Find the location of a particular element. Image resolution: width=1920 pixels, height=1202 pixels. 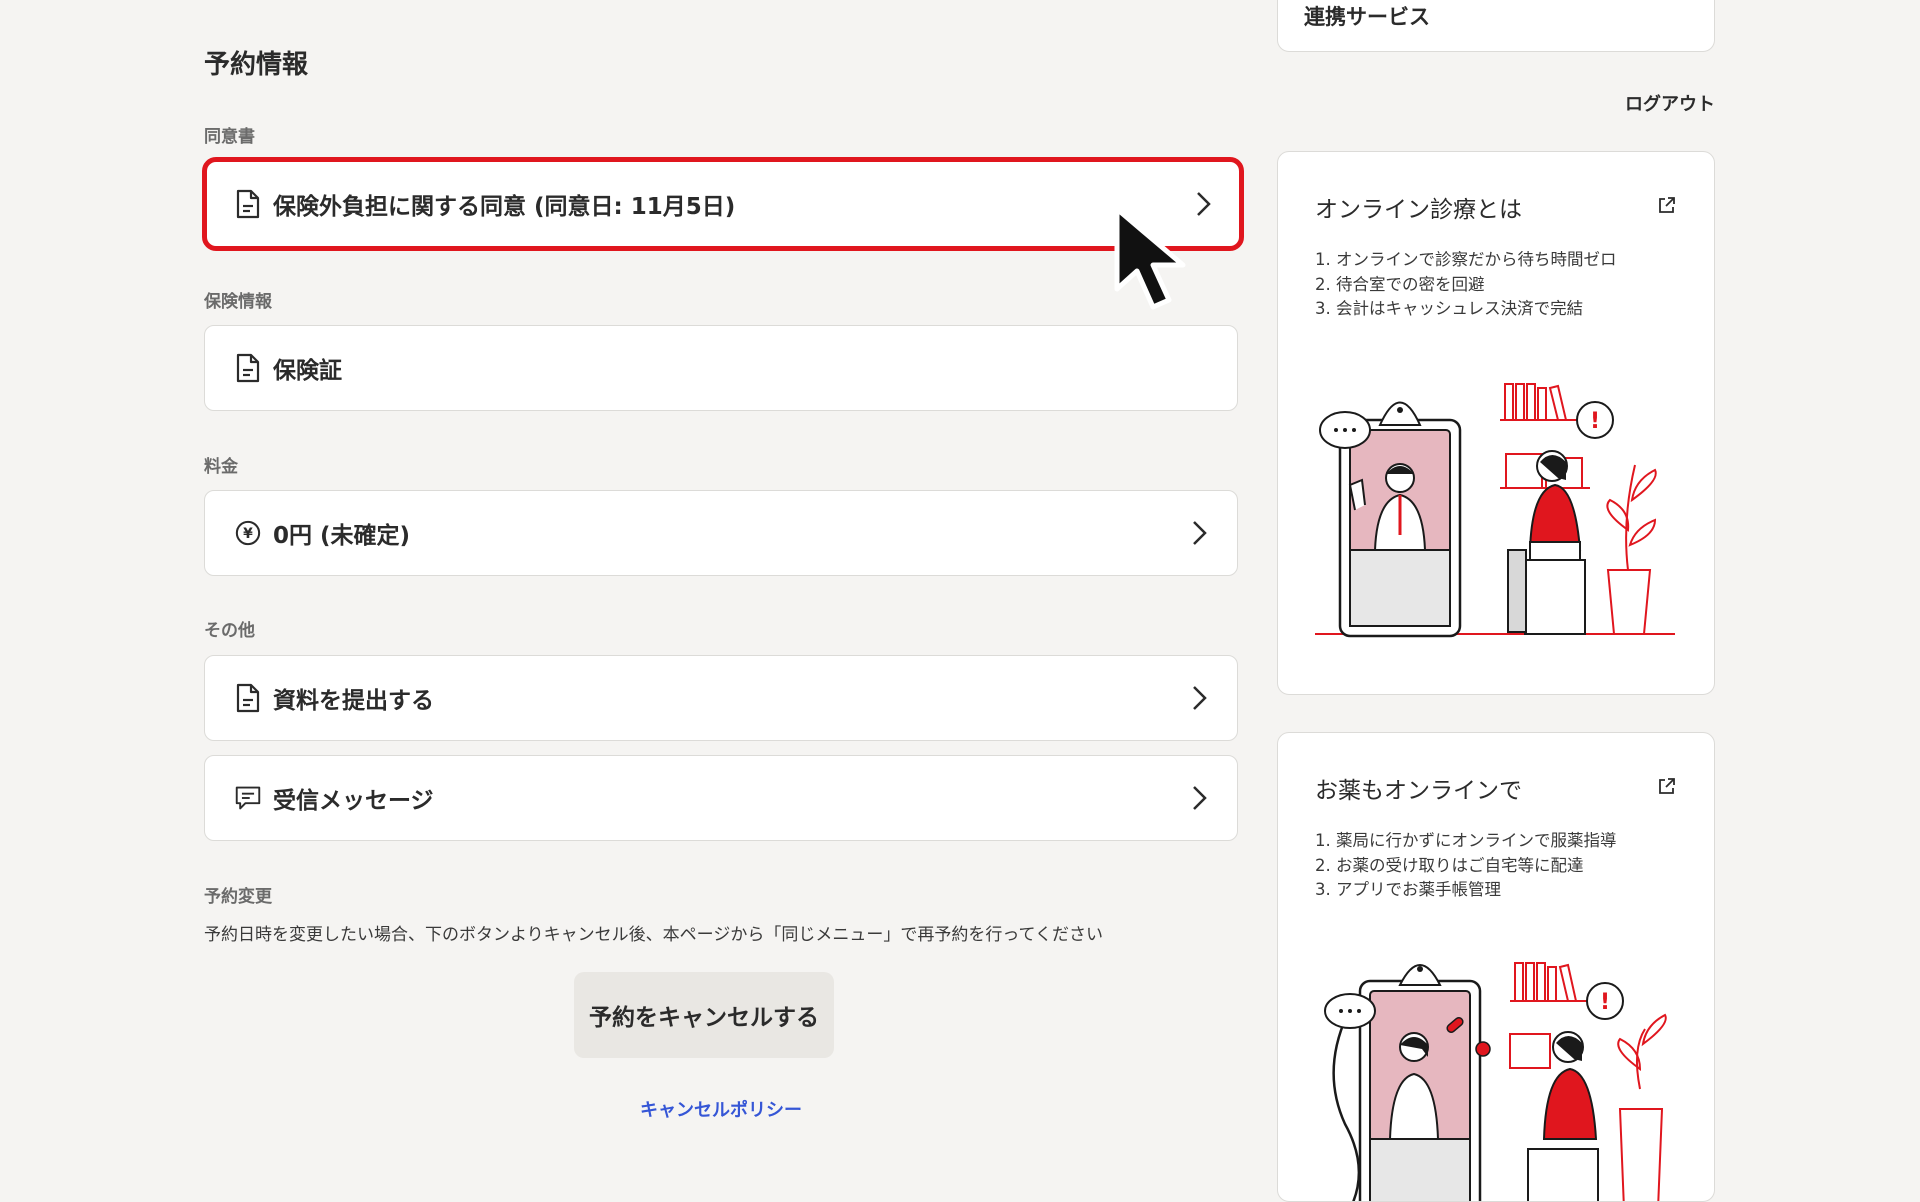

list-item: 3. 会計はキャッシュレス決済で完結 is located at coordinates (1449, 308).